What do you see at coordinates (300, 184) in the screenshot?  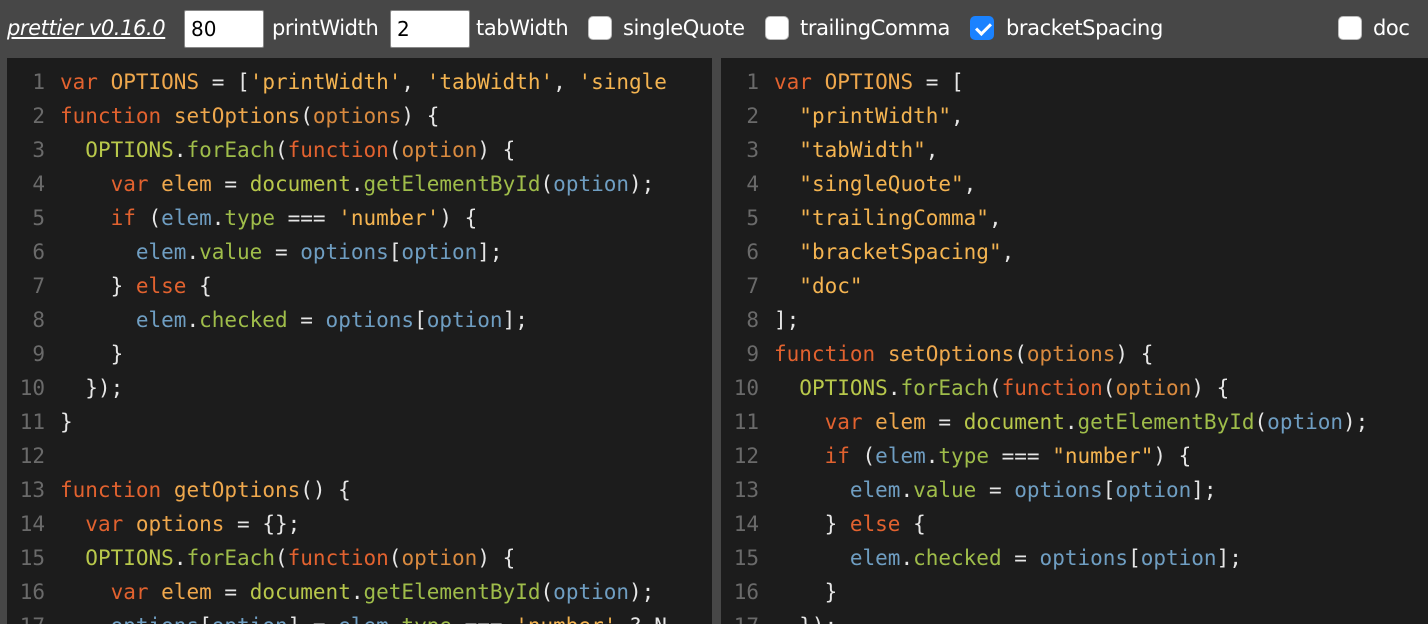 I see `code-token: document` at bounding box center [300, 184].